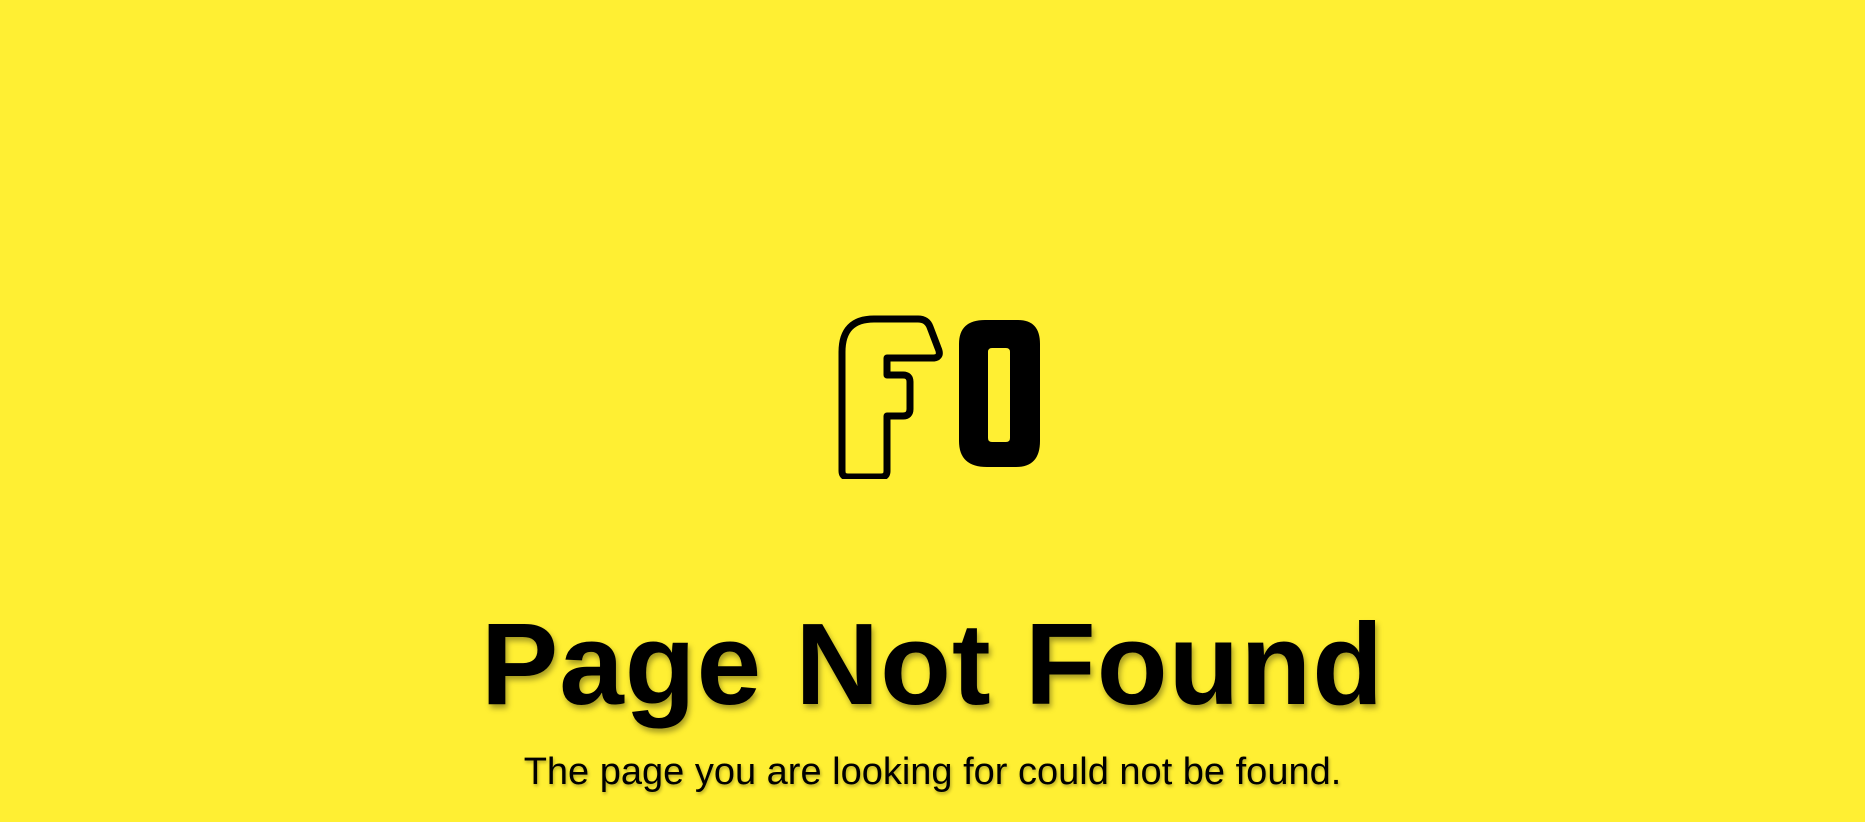 The image size is (1865, 822). Describe the element at coordinates (932, 664) in the screenshot. I see `page-title: Page Not Found` at that location.